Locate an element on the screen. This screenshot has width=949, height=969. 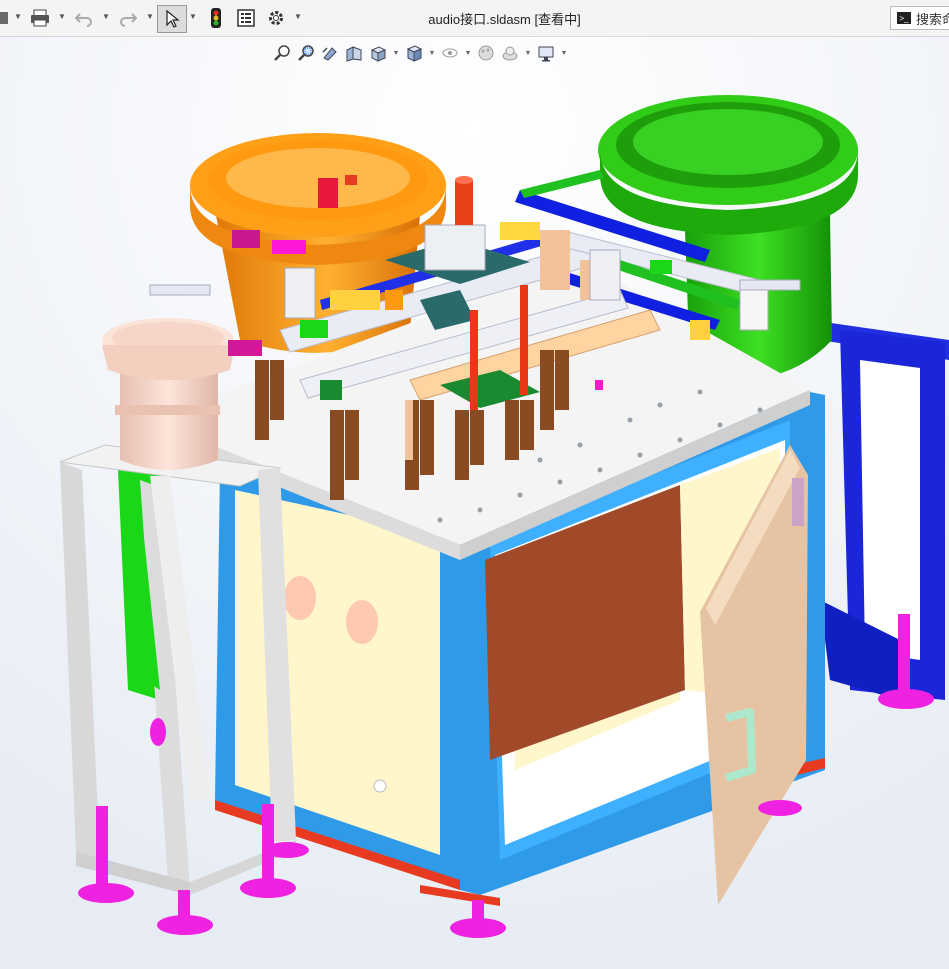
pink-feeder-bowl is located at coordinates (168, 394).